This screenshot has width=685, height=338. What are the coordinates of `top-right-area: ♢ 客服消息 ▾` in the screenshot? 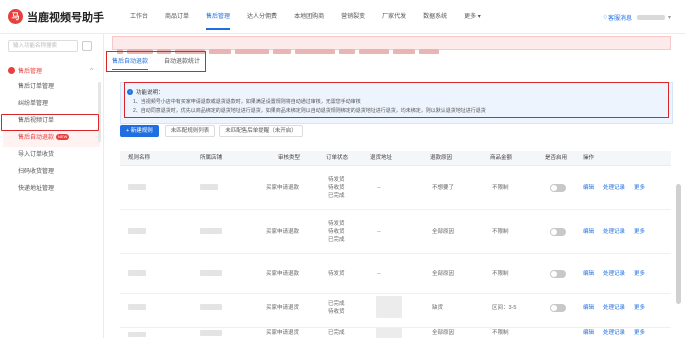 It's located at (637, 17).